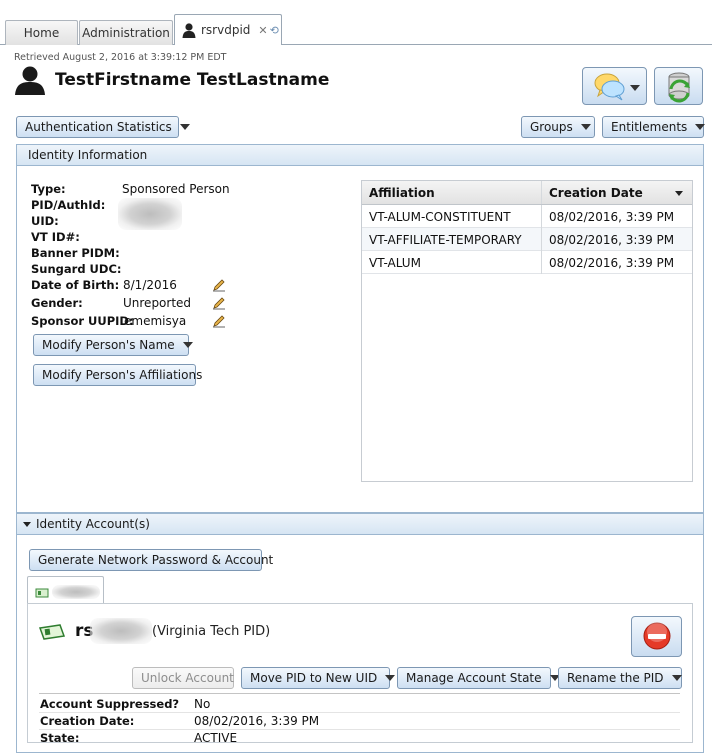 The width and height of the screenshot is (712, 753). I want to click on tab-administration: Administration, so click(126, 32).